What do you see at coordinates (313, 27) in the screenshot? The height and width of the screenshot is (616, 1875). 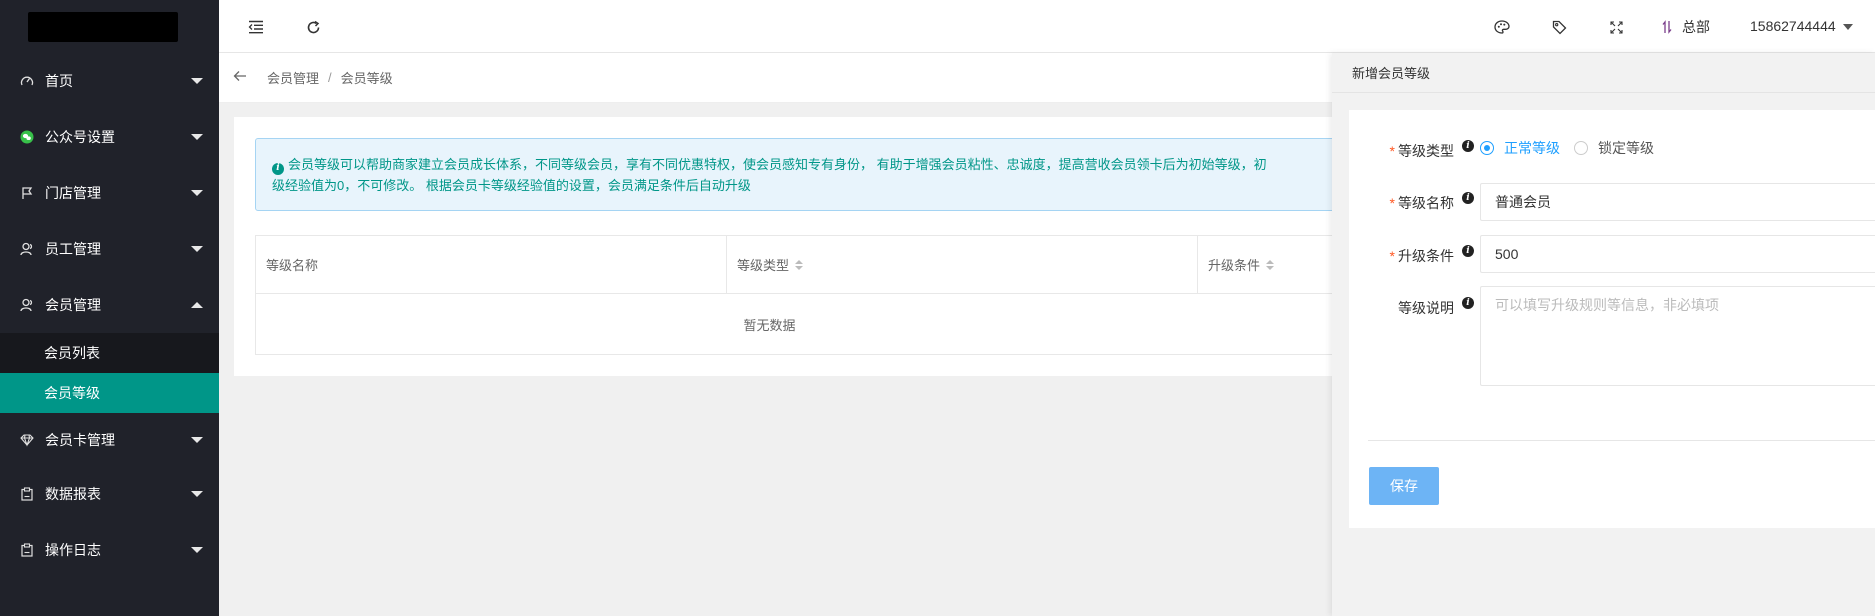 I see `refresh-icon` at bounding box center [313, 27].